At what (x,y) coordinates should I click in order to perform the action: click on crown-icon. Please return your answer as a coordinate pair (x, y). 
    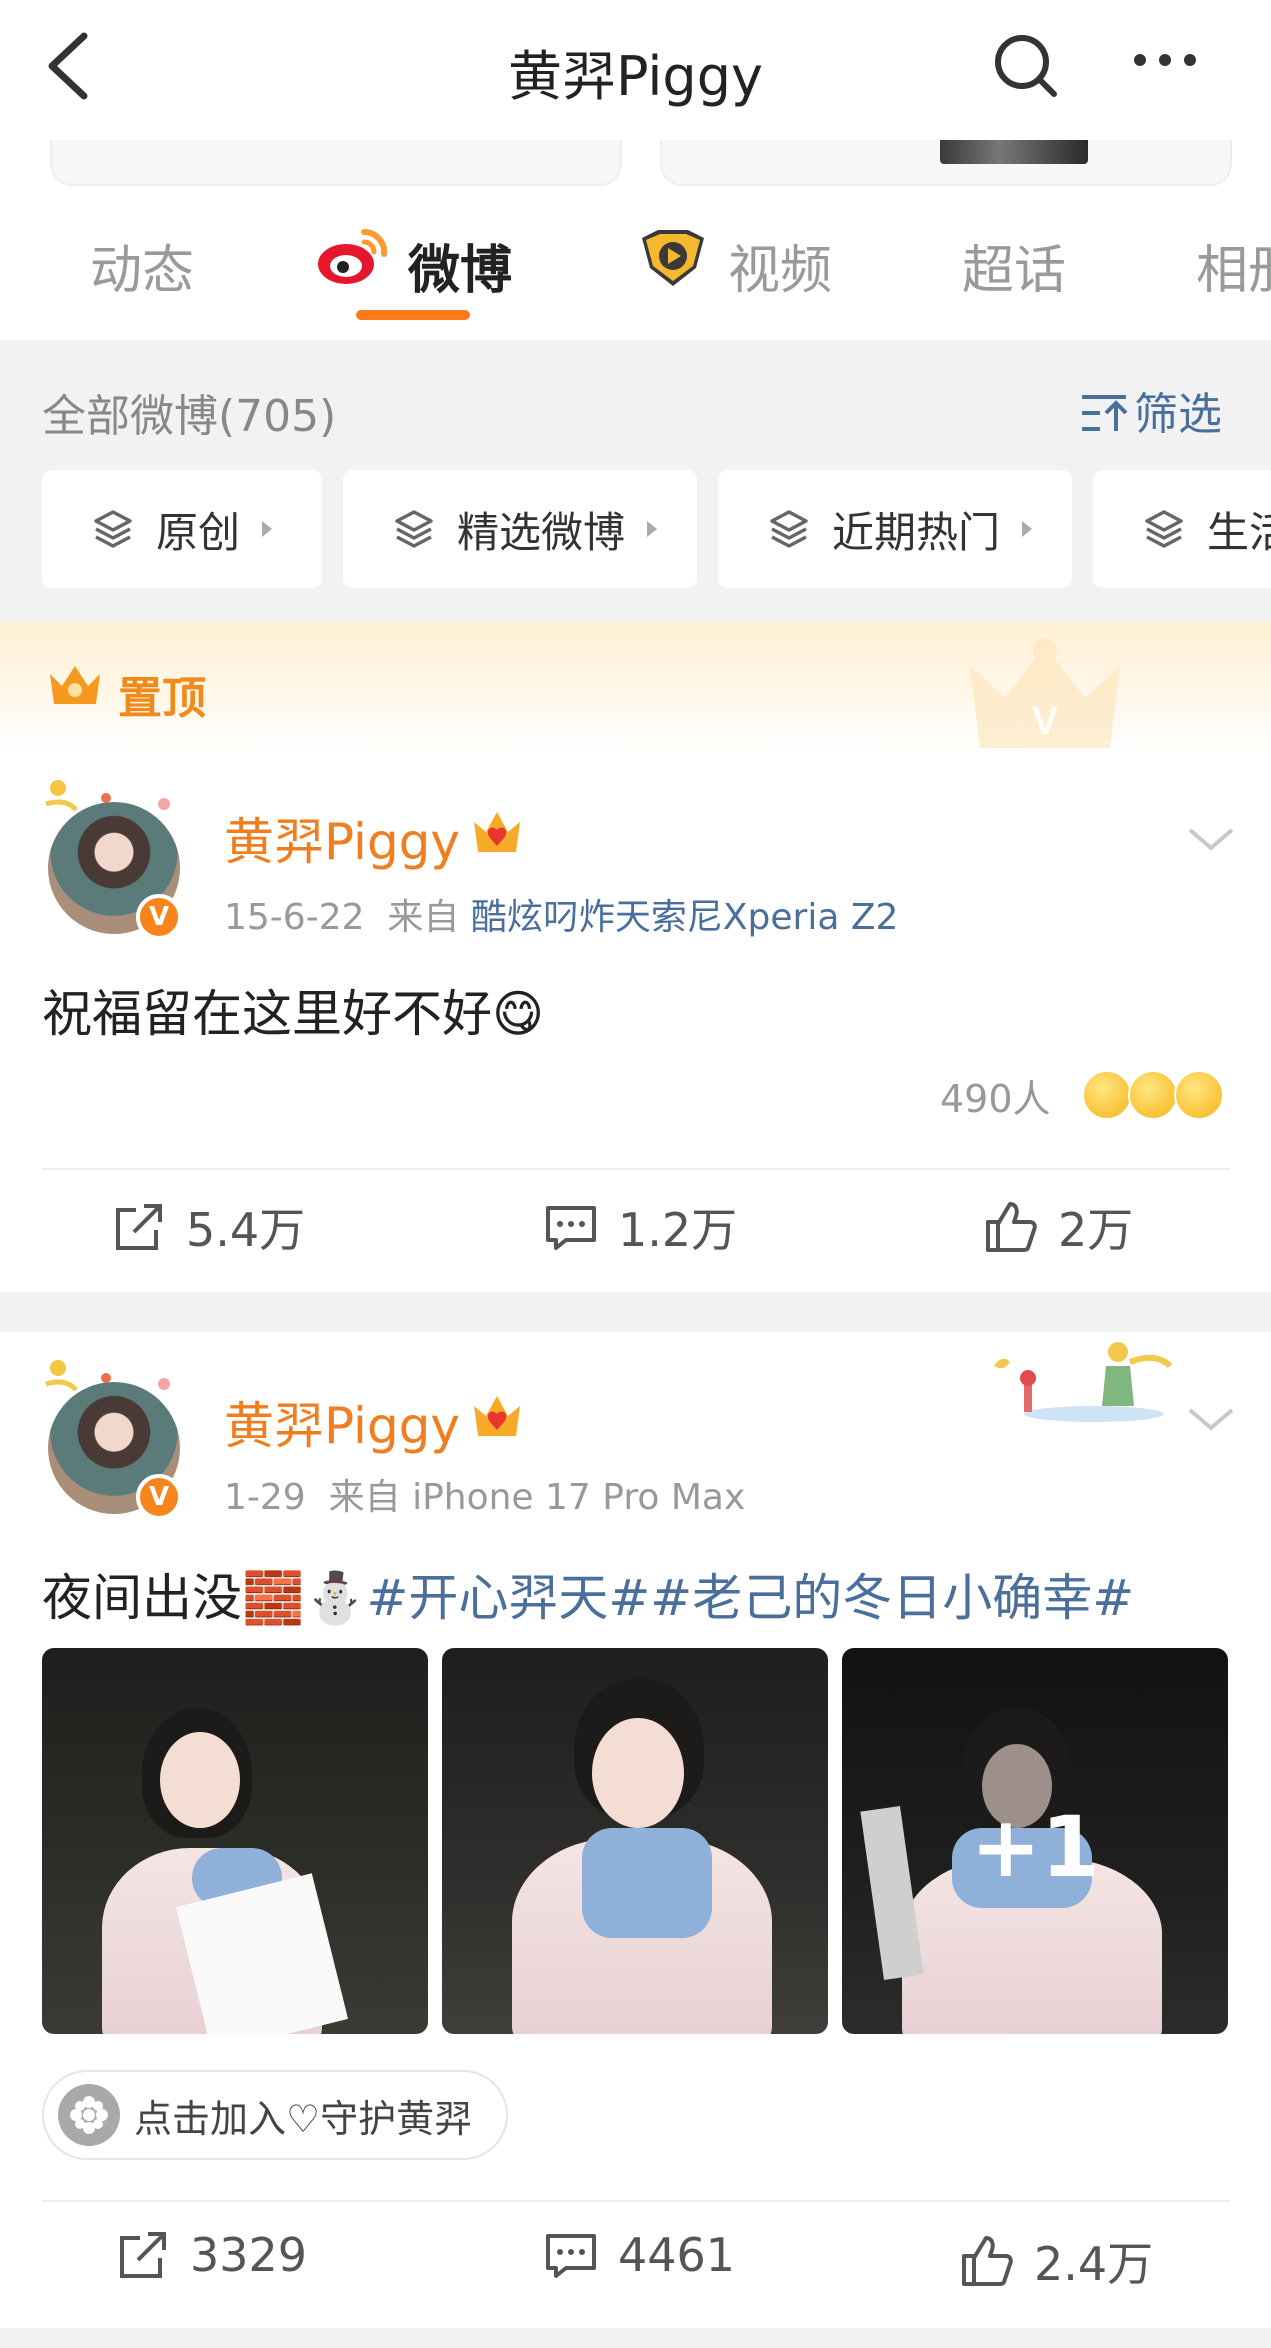
    Looking at the image, I should click on (75, 685).